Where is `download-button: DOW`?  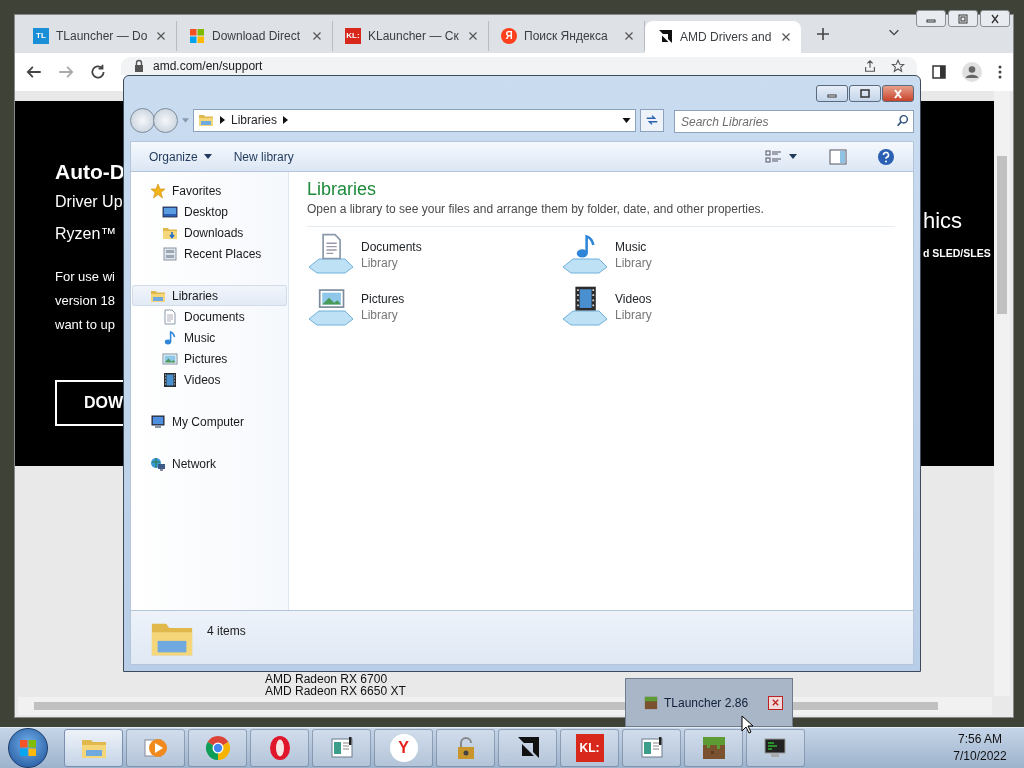 download-button: DOW is located at coordinates (89, 403).